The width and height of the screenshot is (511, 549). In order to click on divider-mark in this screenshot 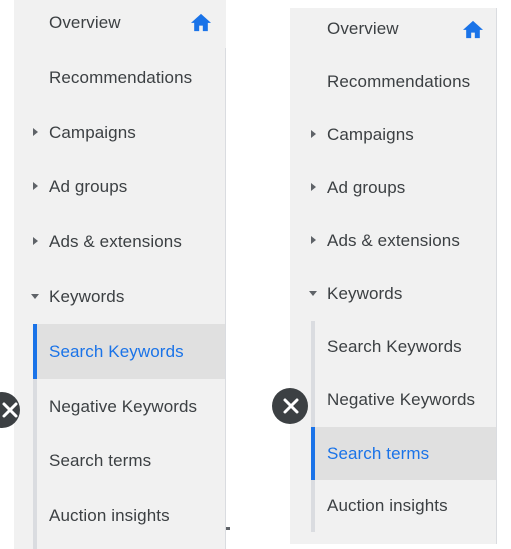, I will do `click(228, 528)`.